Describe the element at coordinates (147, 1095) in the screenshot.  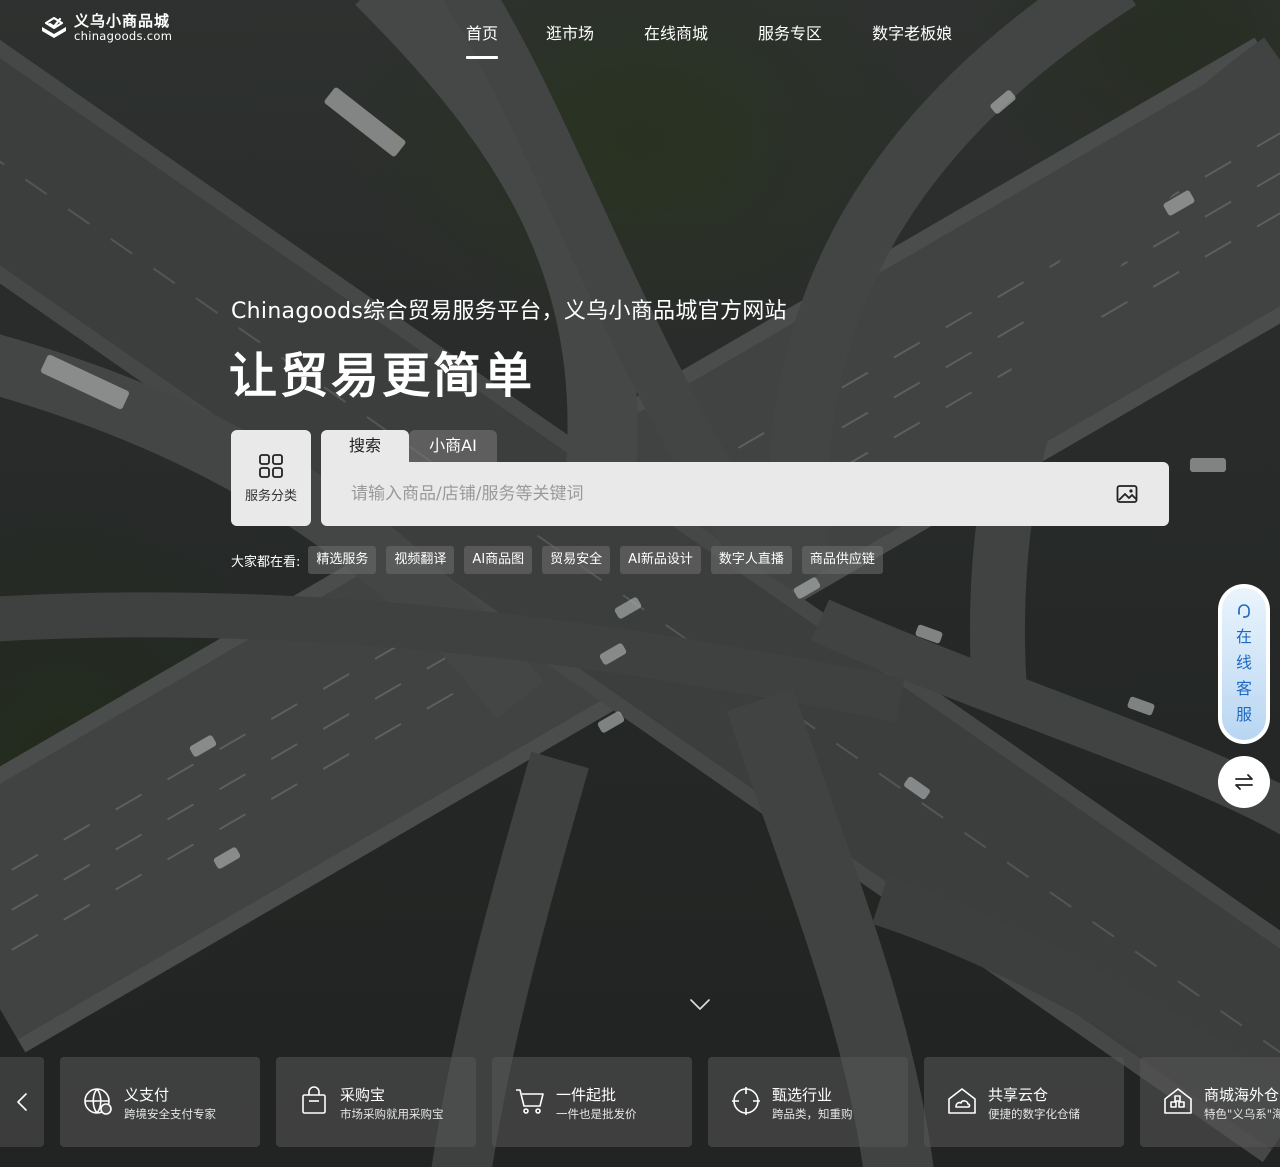
I see `service-card-title: 义支付` at that location.